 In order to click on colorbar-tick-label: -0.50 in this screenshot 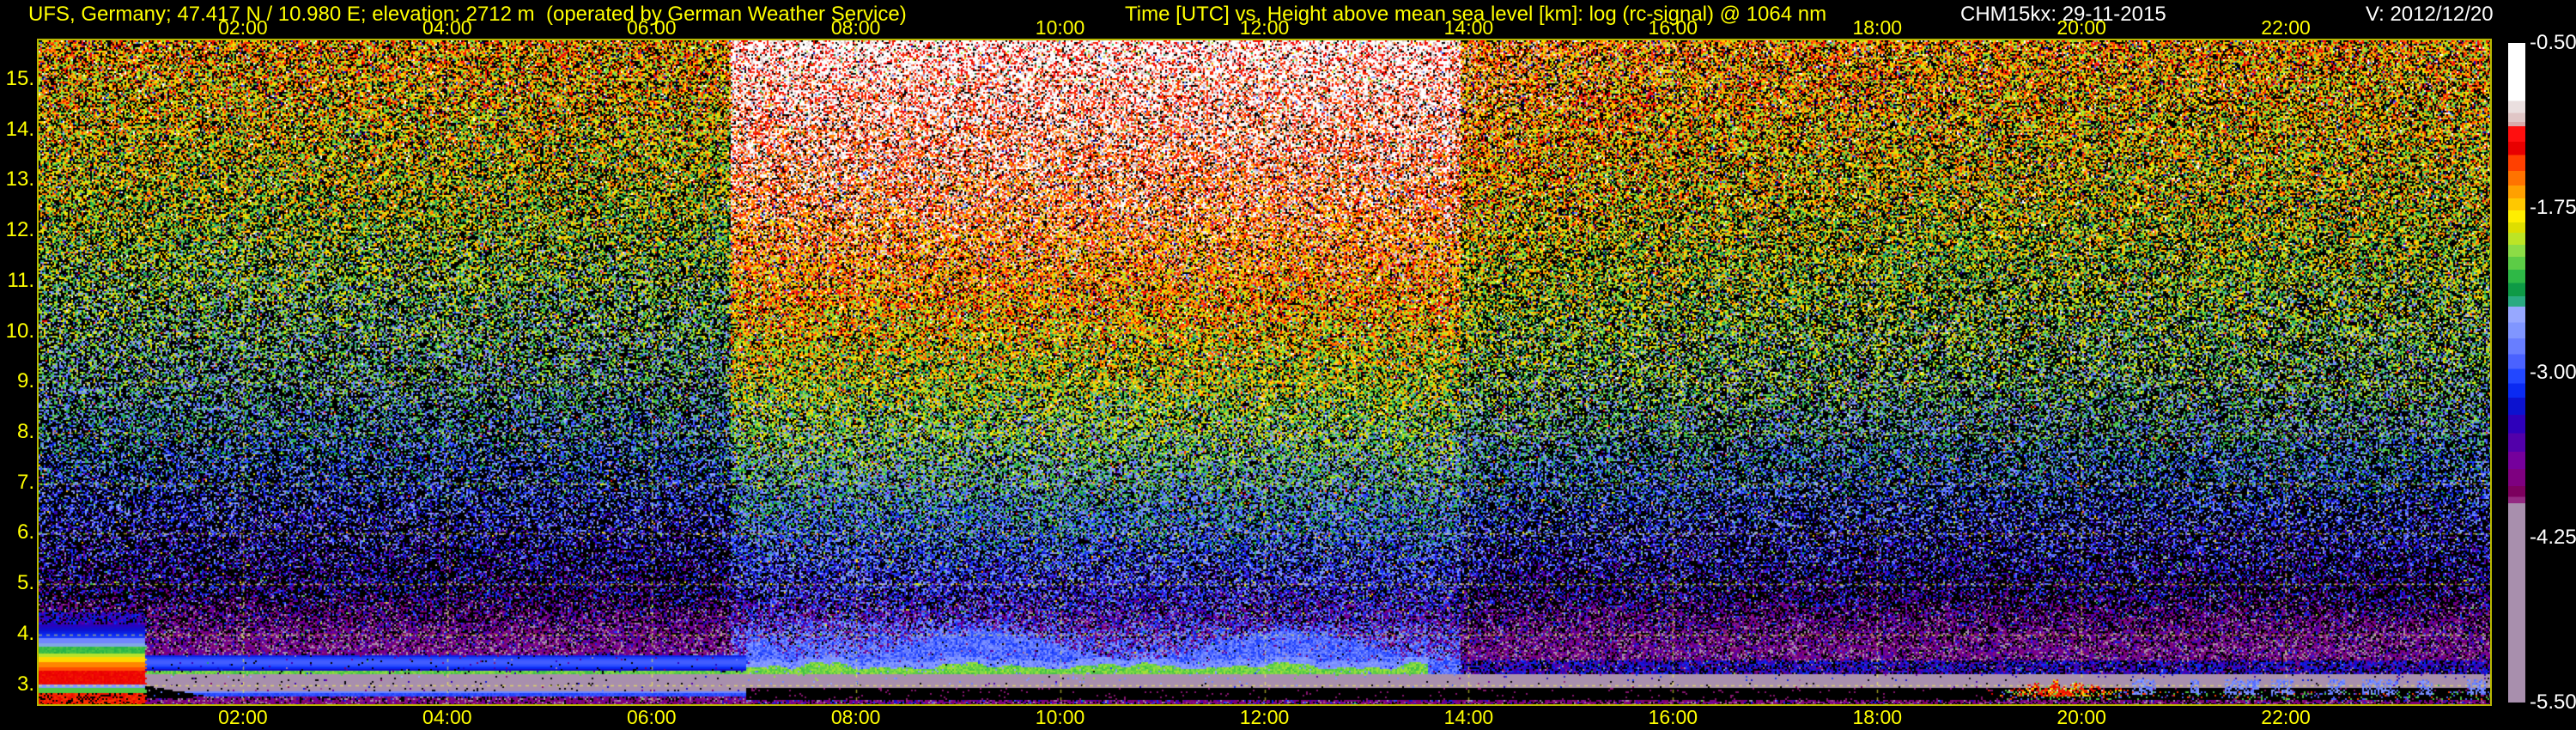, I will do `click(2553, 42)`.